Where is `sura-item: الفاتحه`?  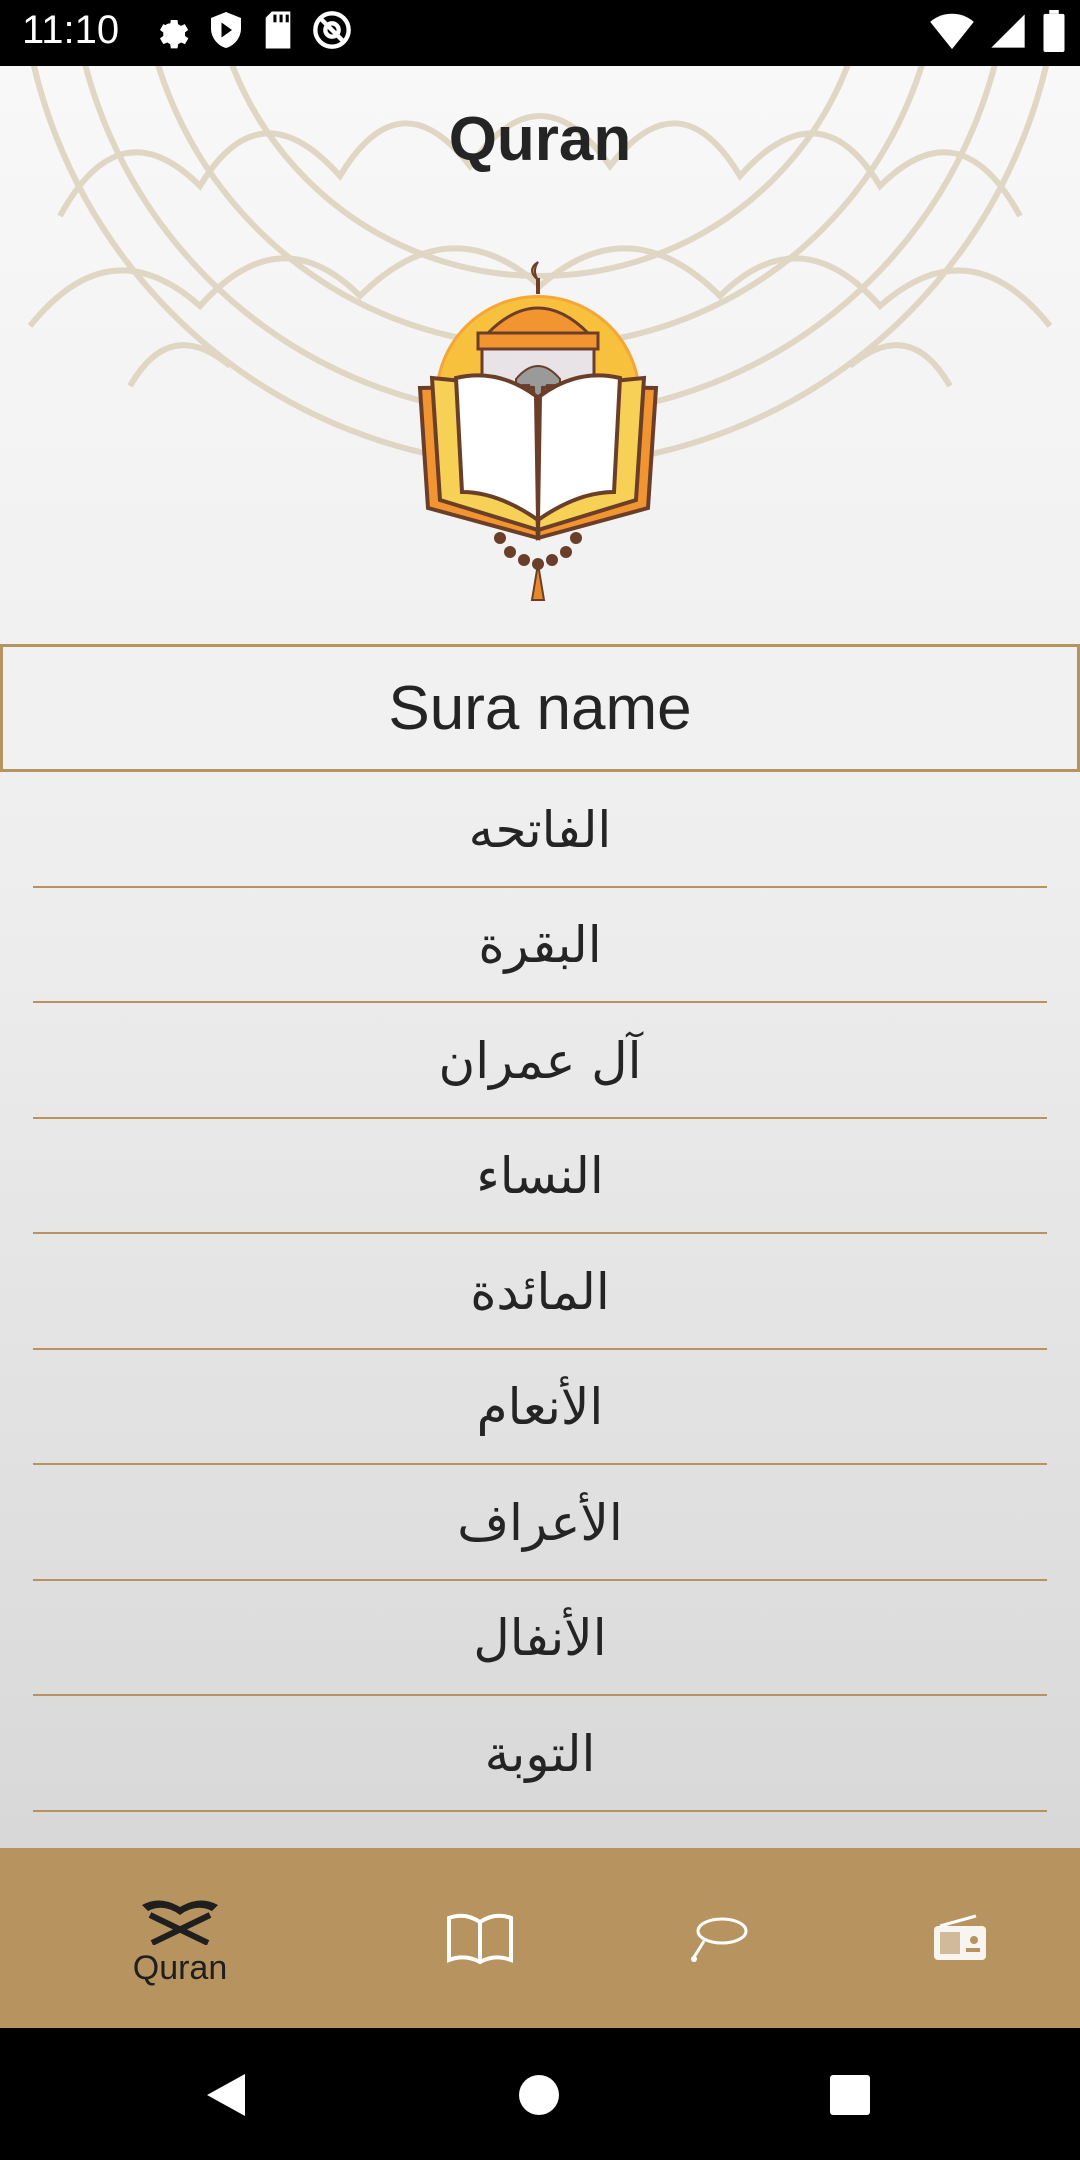
sura-item: الفاتحه is located at coordinates (540, 830).